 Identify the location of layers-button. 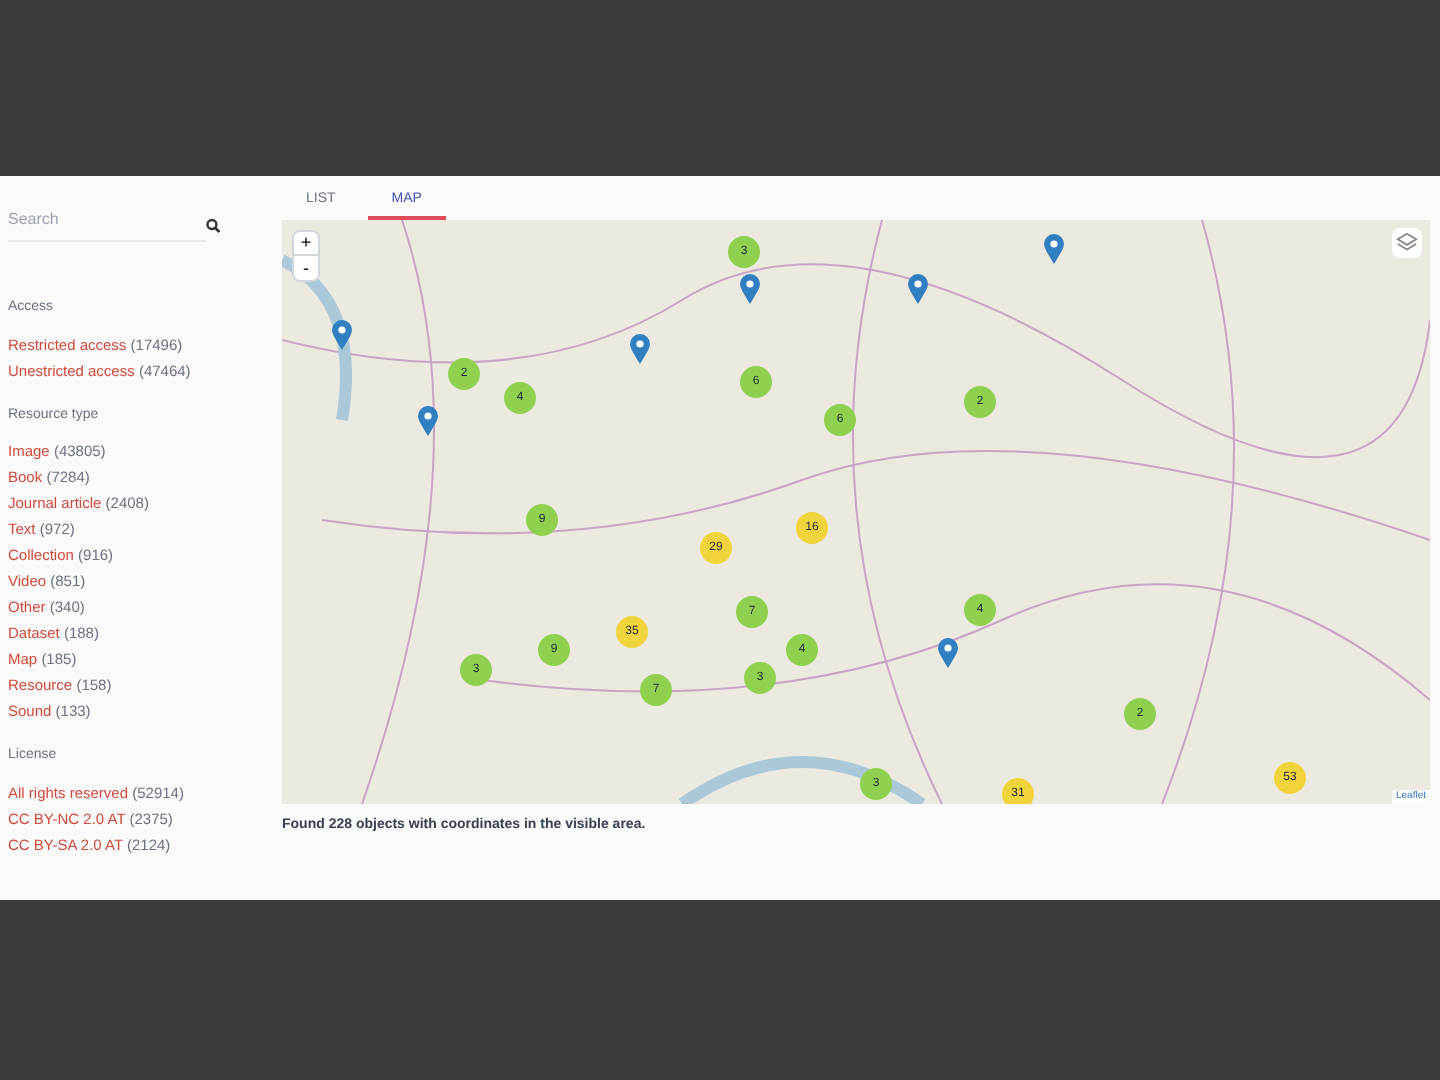
(1407, 243).